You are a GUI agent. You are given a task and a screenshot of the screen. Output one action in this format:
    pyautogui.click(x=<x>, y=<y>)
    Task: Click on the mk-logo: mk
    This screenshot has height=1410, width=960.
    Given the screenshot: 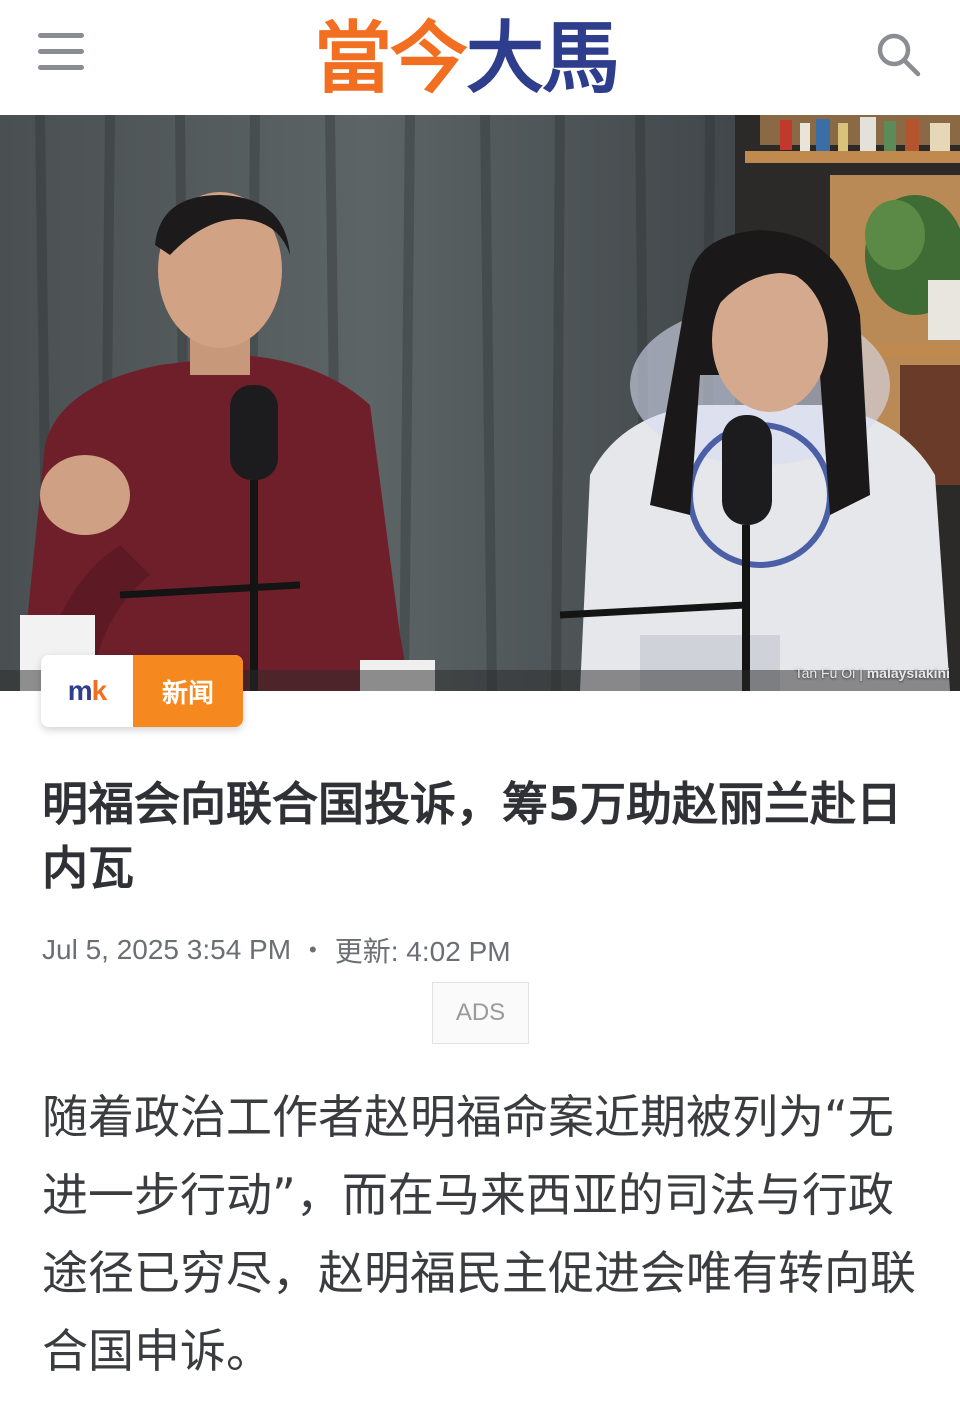 What is the action you would take?
    pyautogui.click(x=87, y=691)
    